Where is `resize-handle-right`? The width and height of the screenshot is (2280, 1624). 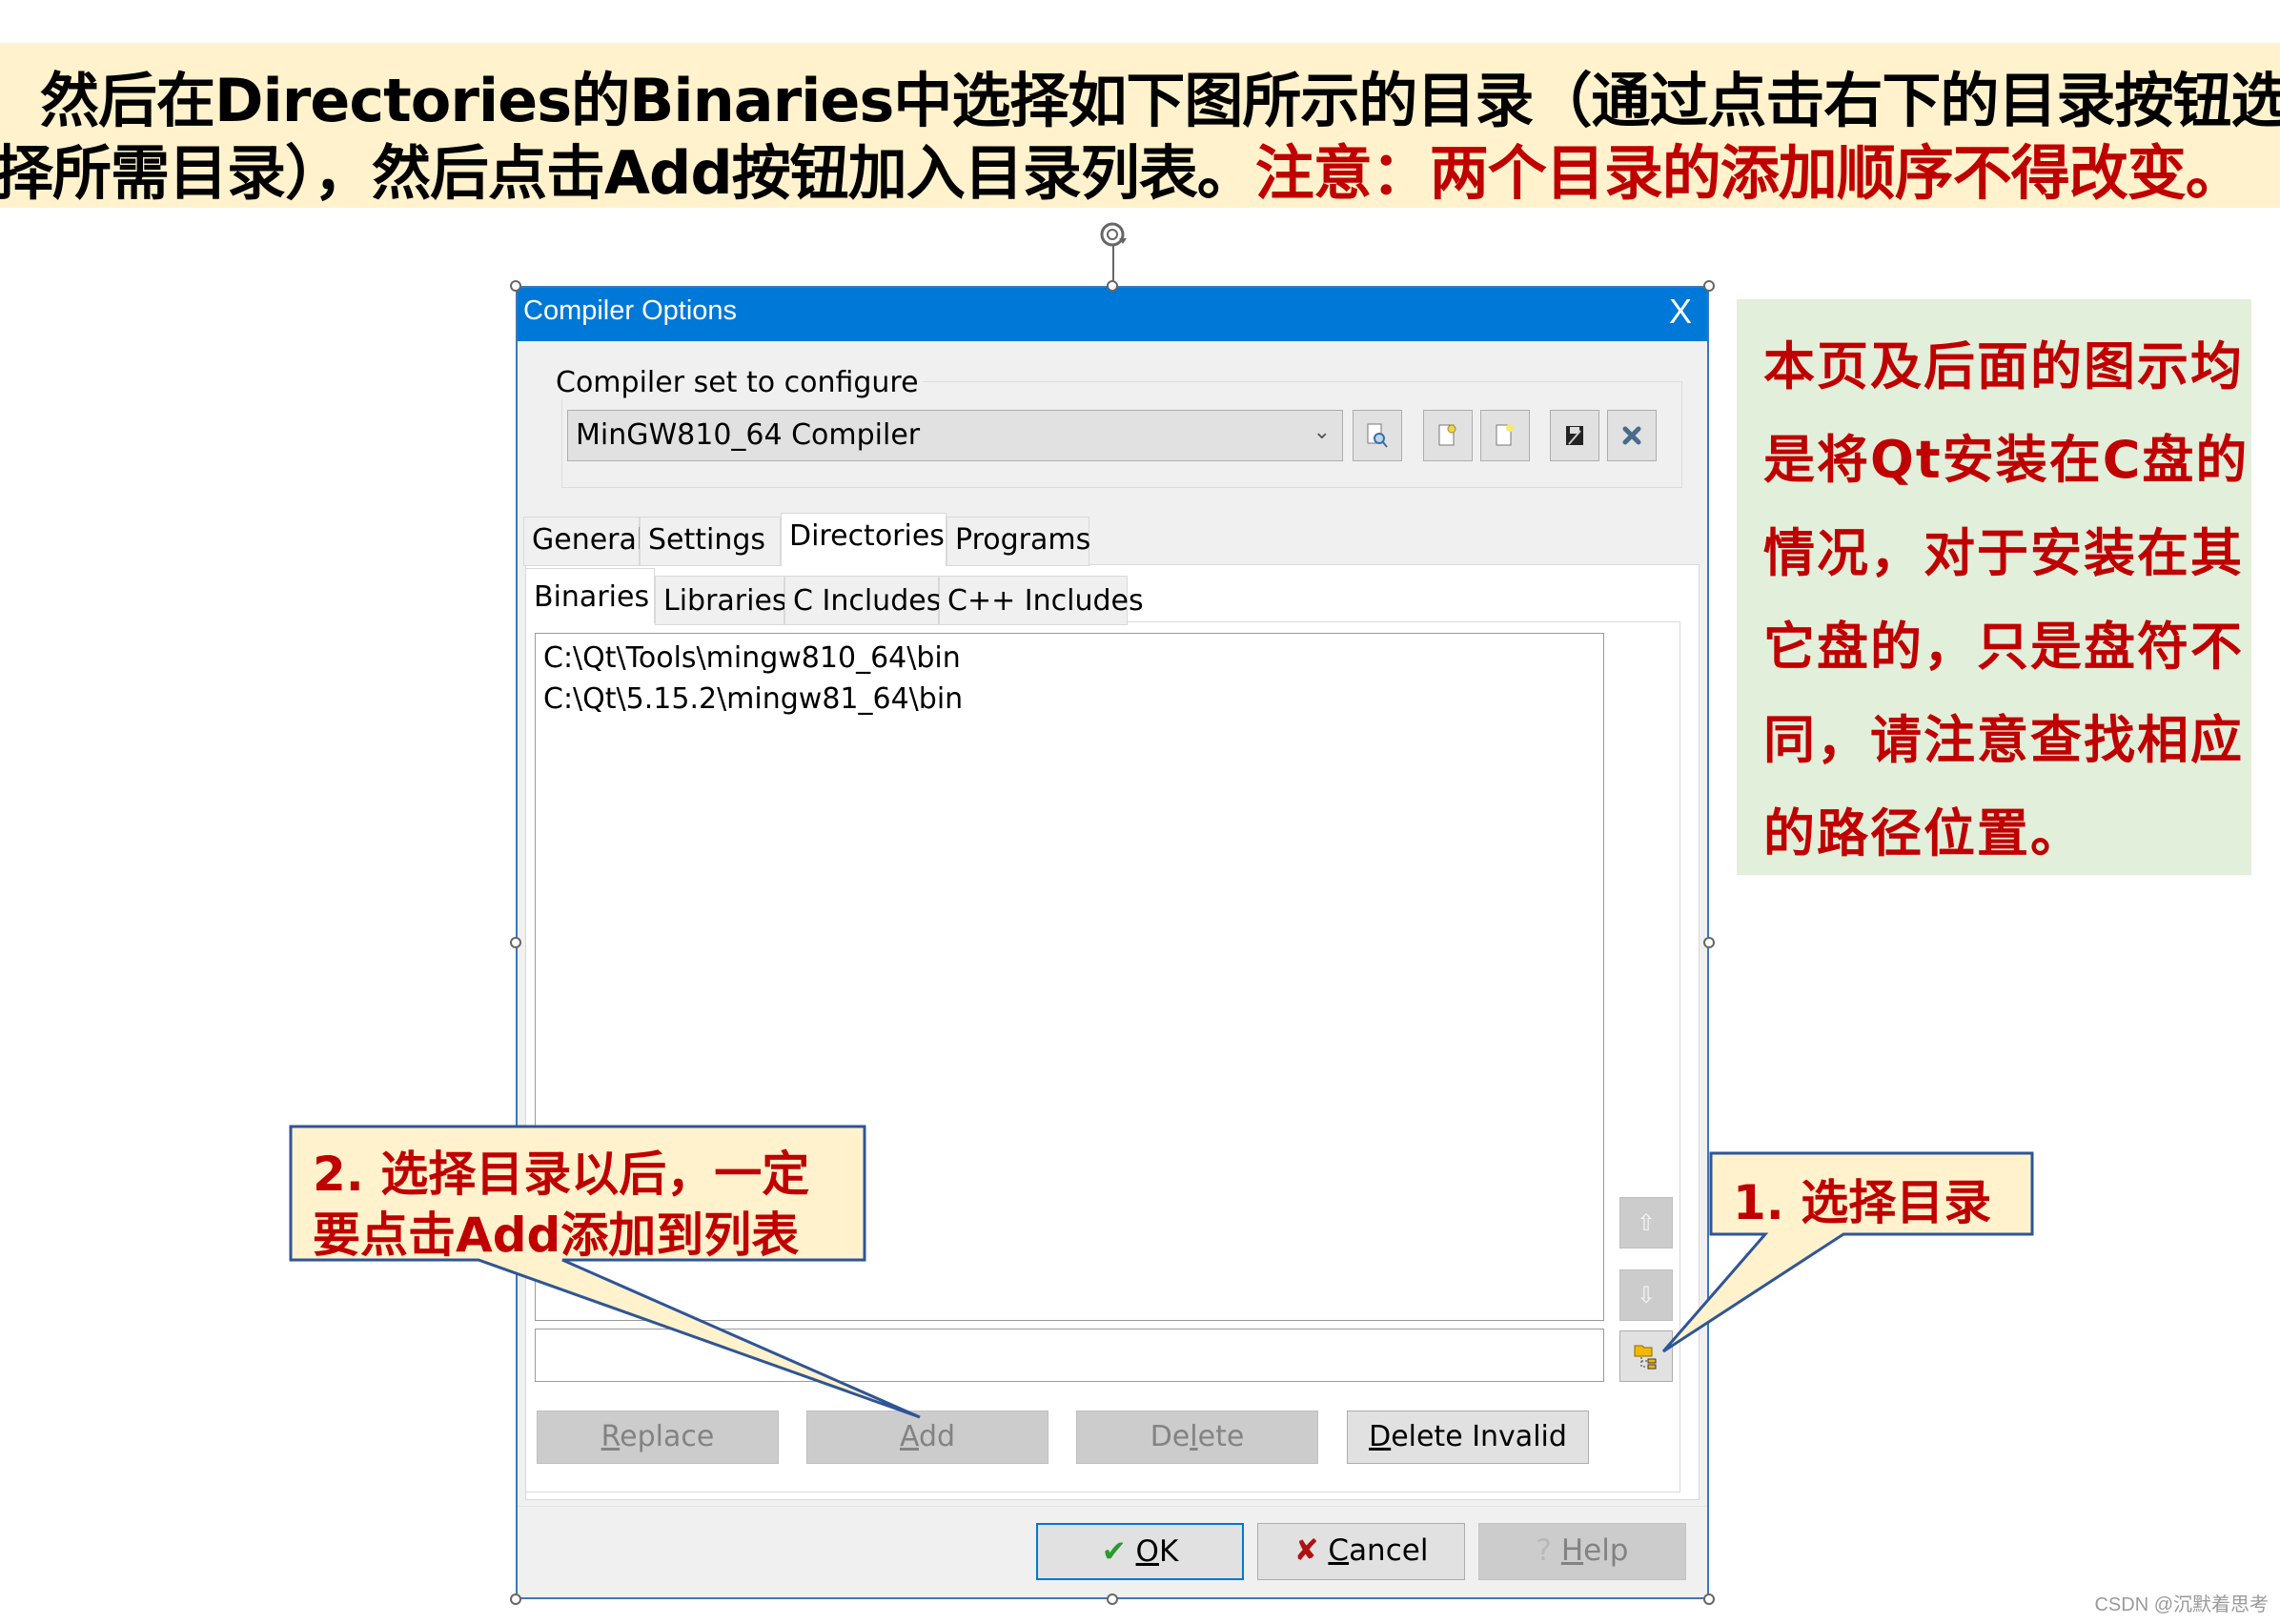
resize-handle-right is located at coordinates (1709, 942).